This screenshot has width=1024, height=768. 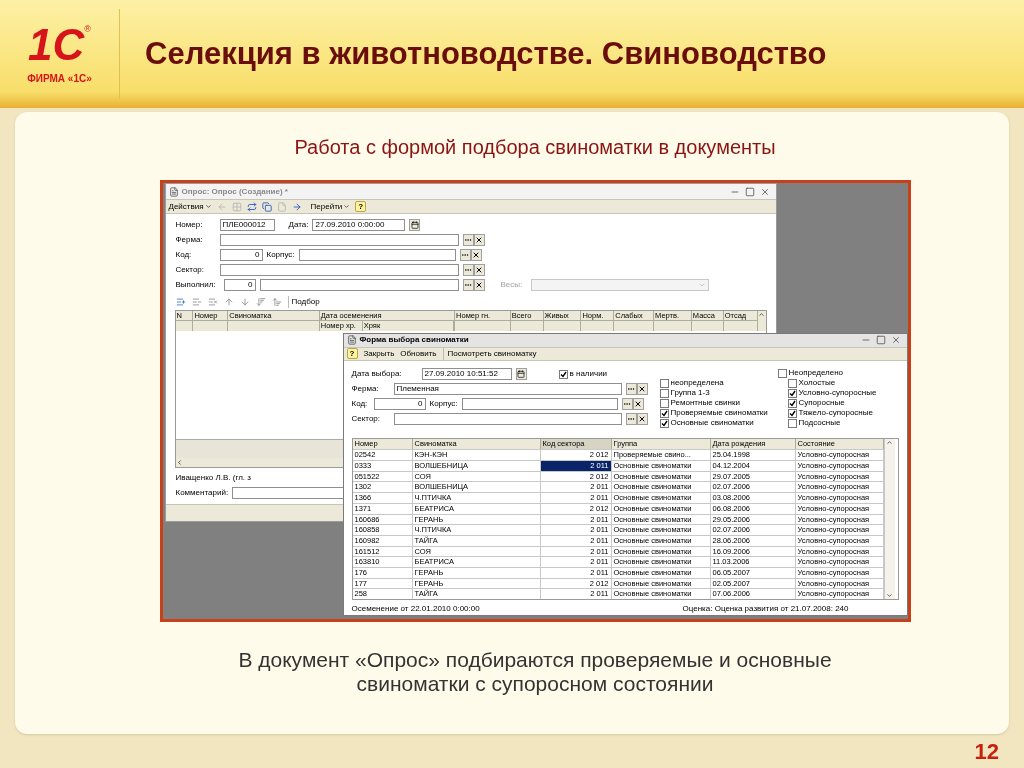 What do you see at coordinates (296, 206) in the screenshot?
I see `arrow-right-icon` at bounding box center [296, 206].